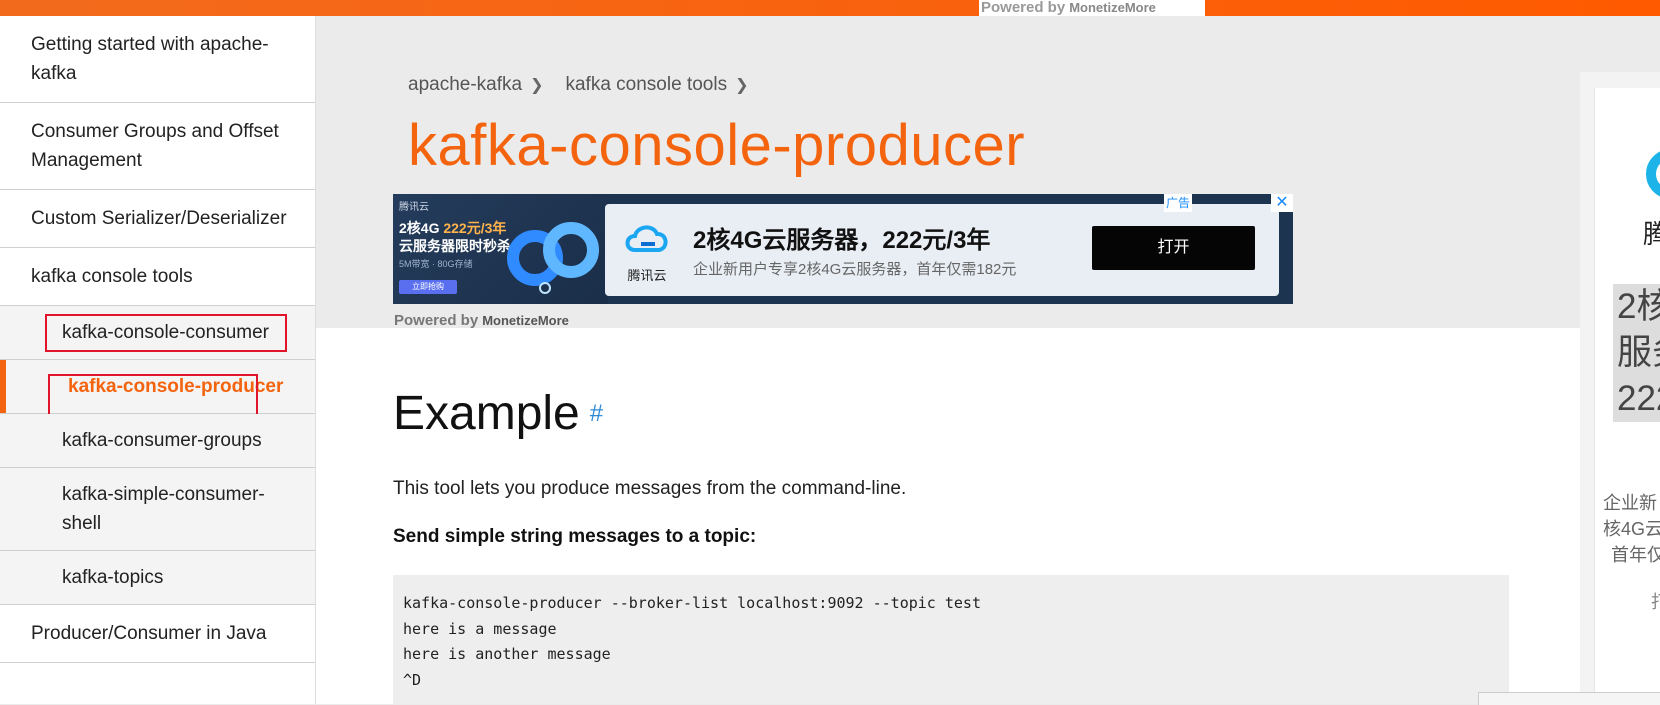 The height and width of the screenshot is (705, 1660). What do you see at coordinates (1173, 248) in the screenshot?
I see `ad-open-button: 打开` at bounding box center [1173, 248].